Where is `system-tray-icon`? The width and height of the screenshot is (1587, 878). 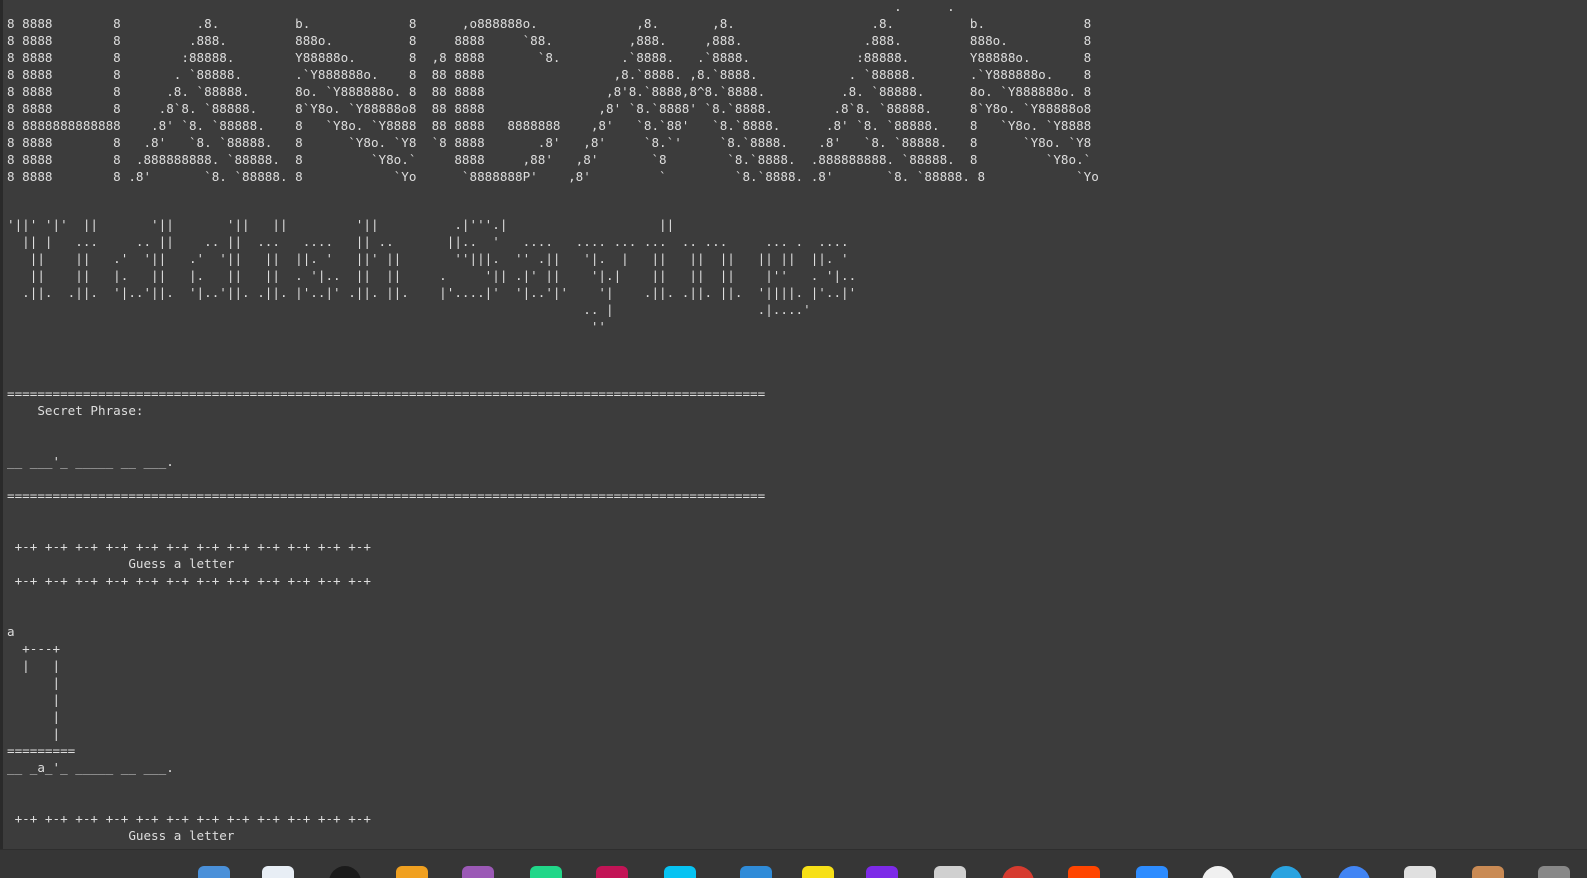 system-tray-icon is located at coordinates (1554, 872).